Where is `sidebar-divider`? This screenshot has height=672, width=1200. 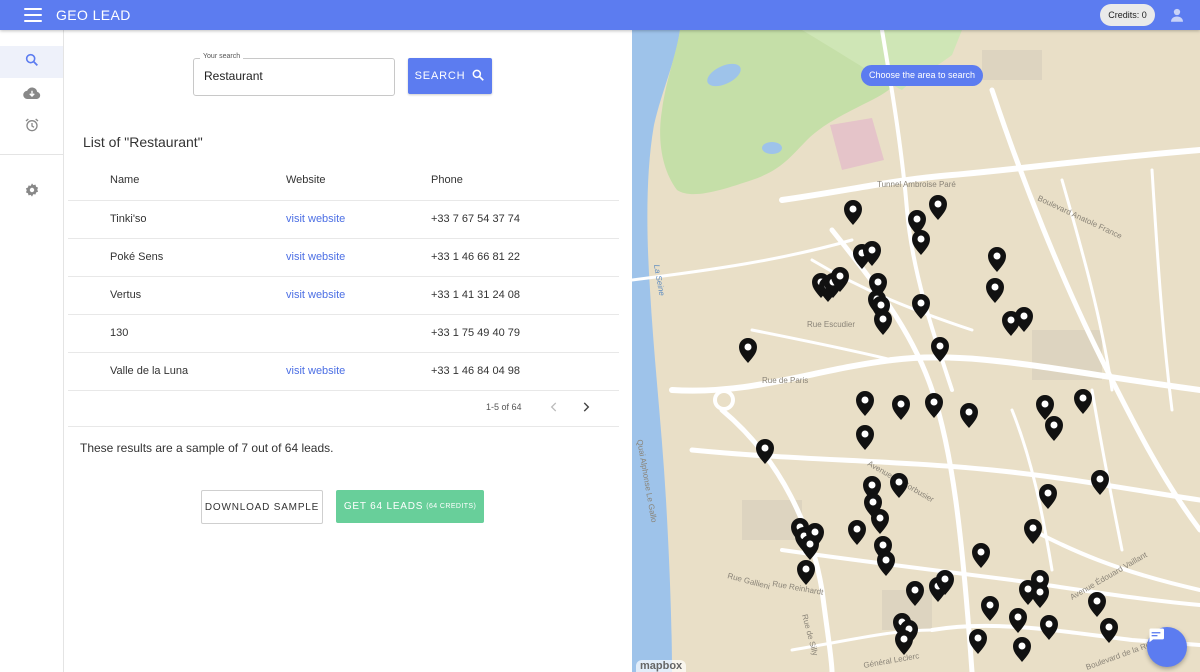 sidebar-divider is located at coordinates (31, 154).